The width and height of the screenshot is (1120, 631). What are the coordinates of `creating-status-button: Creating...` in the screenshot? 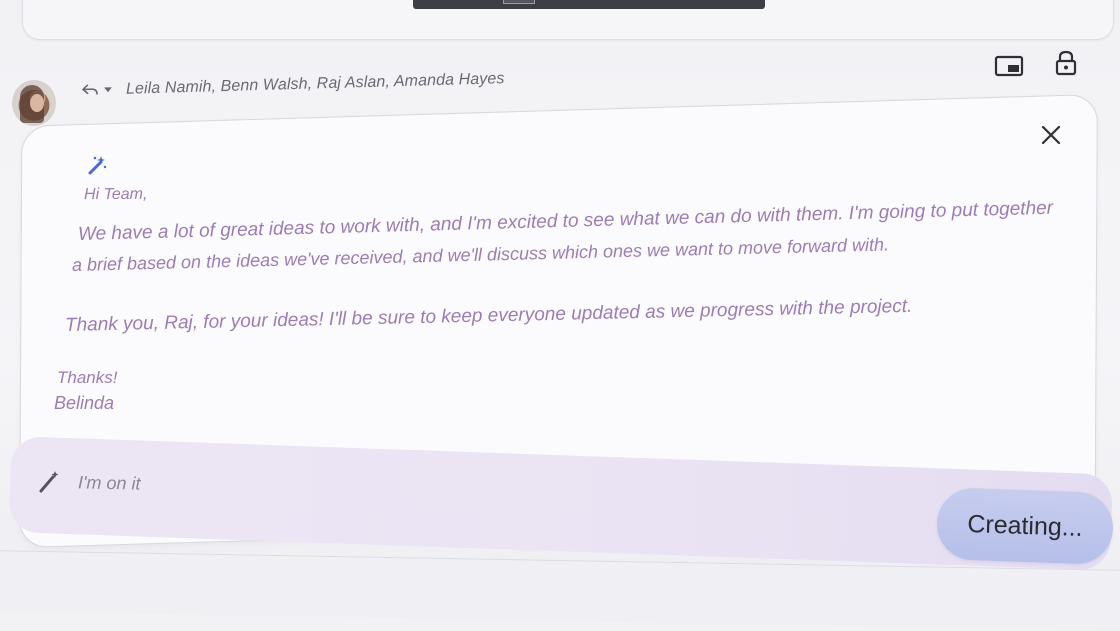 It's located at (1025, 526).